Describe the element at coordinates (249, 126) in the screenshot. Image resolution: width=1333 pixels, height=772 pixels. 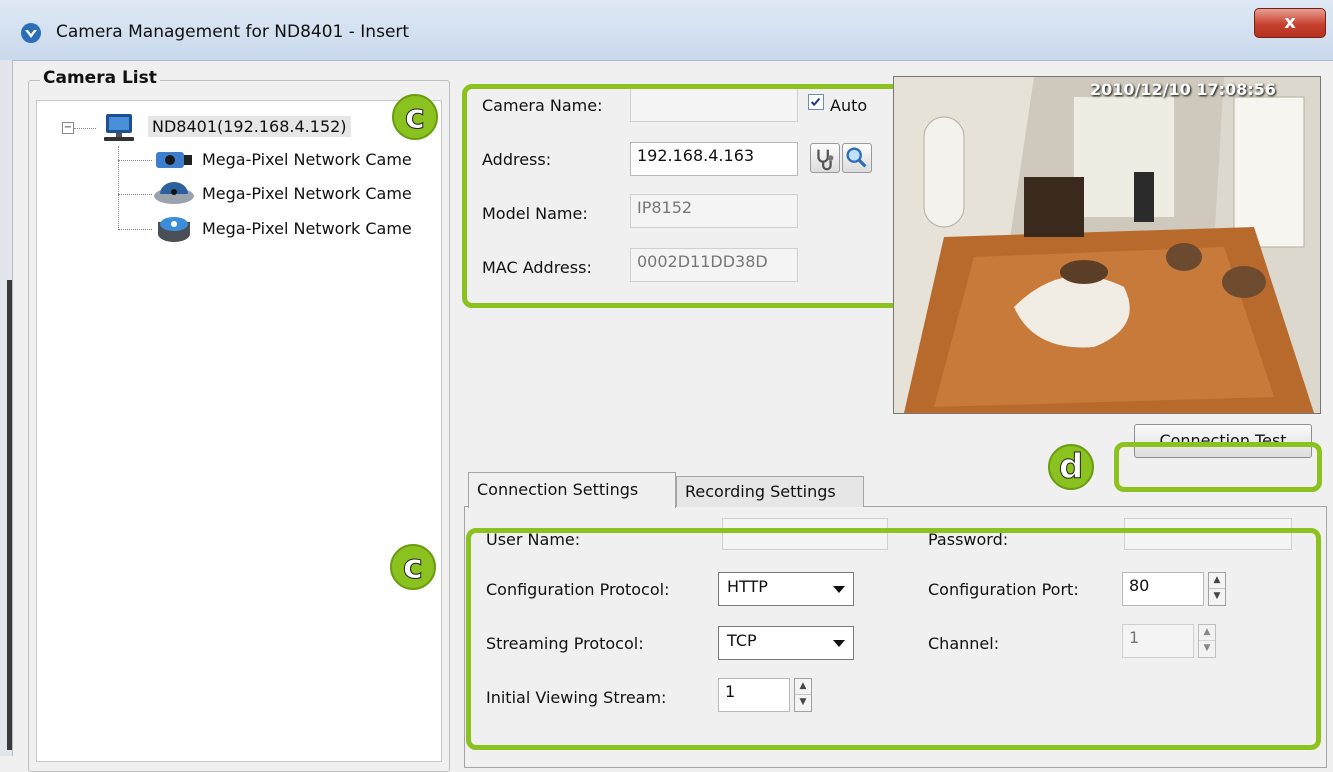
I see `tree-item-nvr: ND8401(192.168.4.152)` at that location.